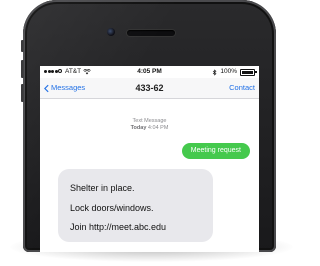 This screenshot has width=320, height=266. I want to click on earpiece-speaker, so click(151, 33).